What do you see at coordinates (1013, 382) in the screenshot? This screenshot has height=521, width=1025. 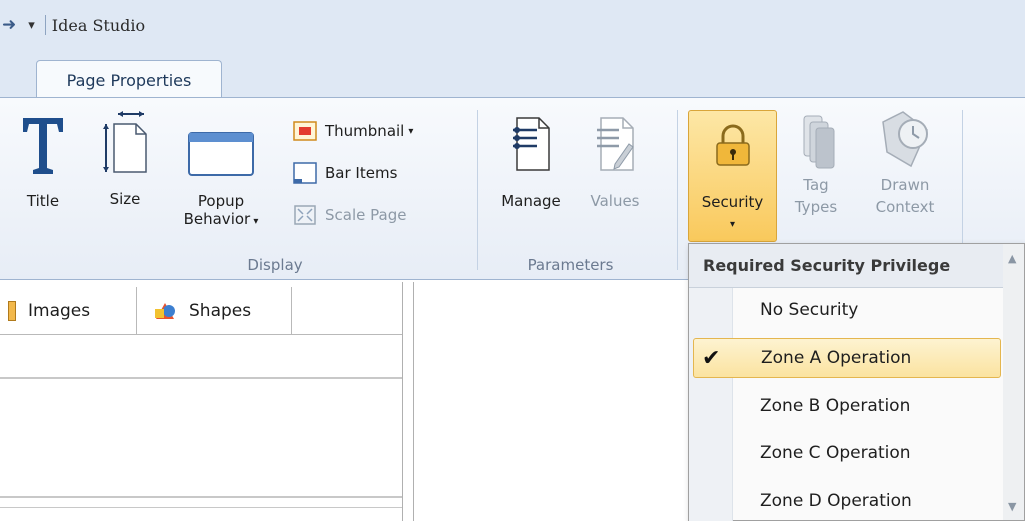 I see `menu-scrollbar: ▲ ▼` at bounding box center [1013, 382].